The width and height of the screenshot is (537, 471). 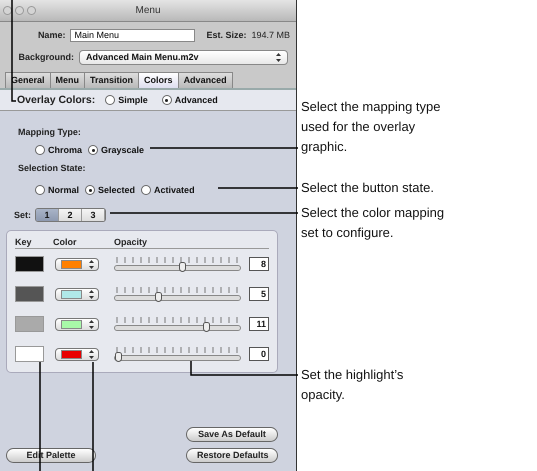 I want to click on opacity-value: 0, so click(x=259, y=354).